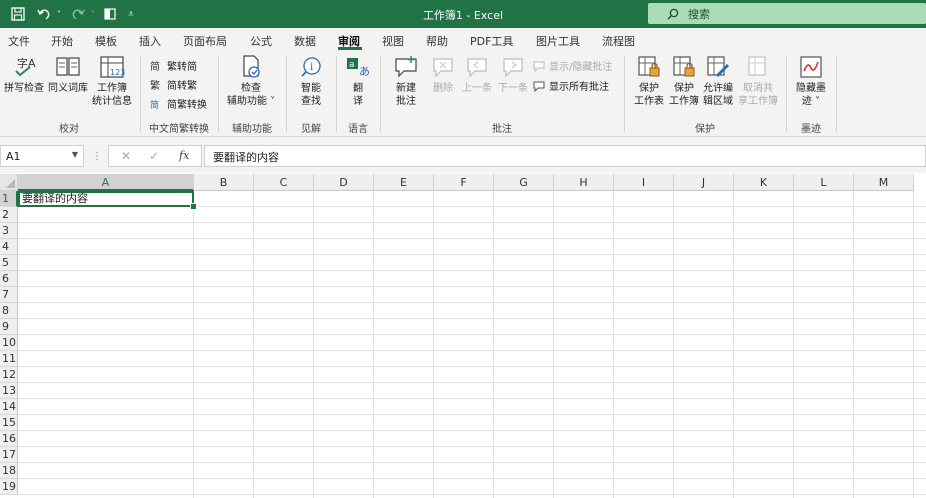 This screenshot has height=498, width=926. Describe the element at coordinates (9, 247) in the screenshot. I see `row-header-4: 4` at that location.